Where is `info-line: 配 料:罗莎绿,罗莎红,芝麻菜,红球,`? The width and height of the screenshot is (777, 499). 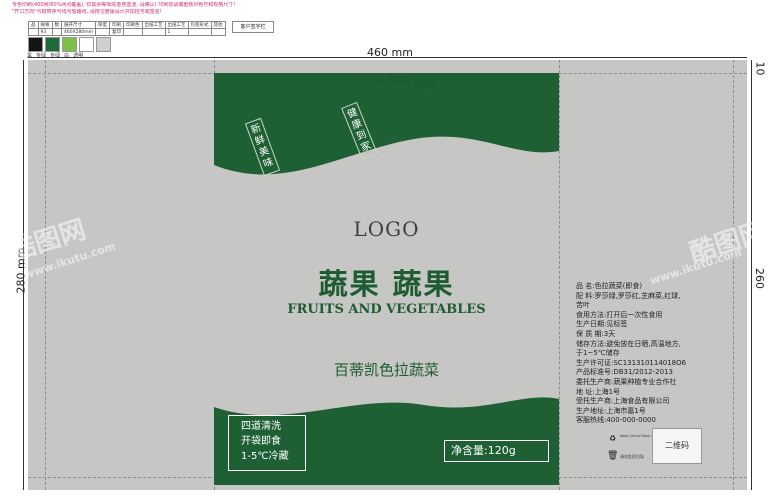 info-line: 配 料:罗莎绿,罗莎红,芝麻菜,红球, is located at coordinates (628, 295).